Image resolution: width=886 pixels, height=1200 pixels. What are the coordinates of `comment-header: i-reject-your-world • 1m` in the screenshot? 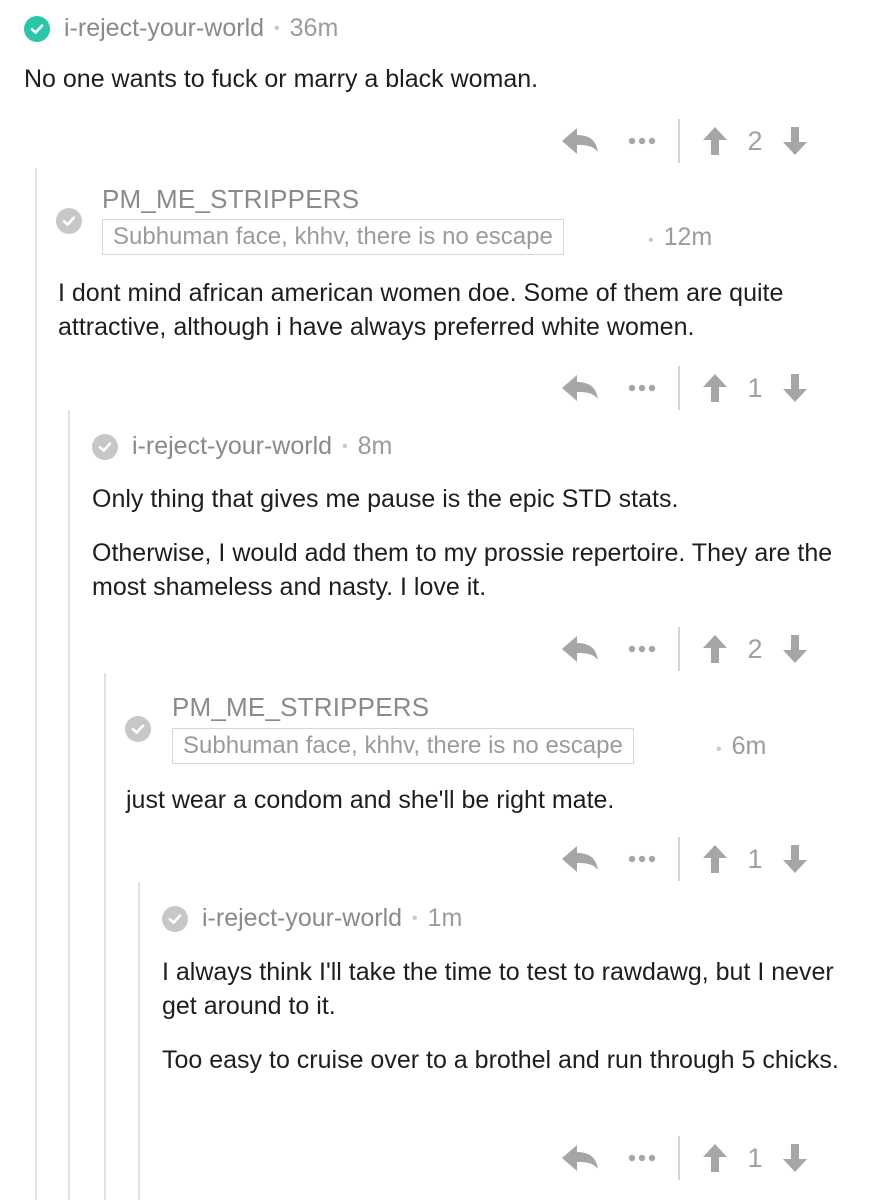 It's located at (312, 918).